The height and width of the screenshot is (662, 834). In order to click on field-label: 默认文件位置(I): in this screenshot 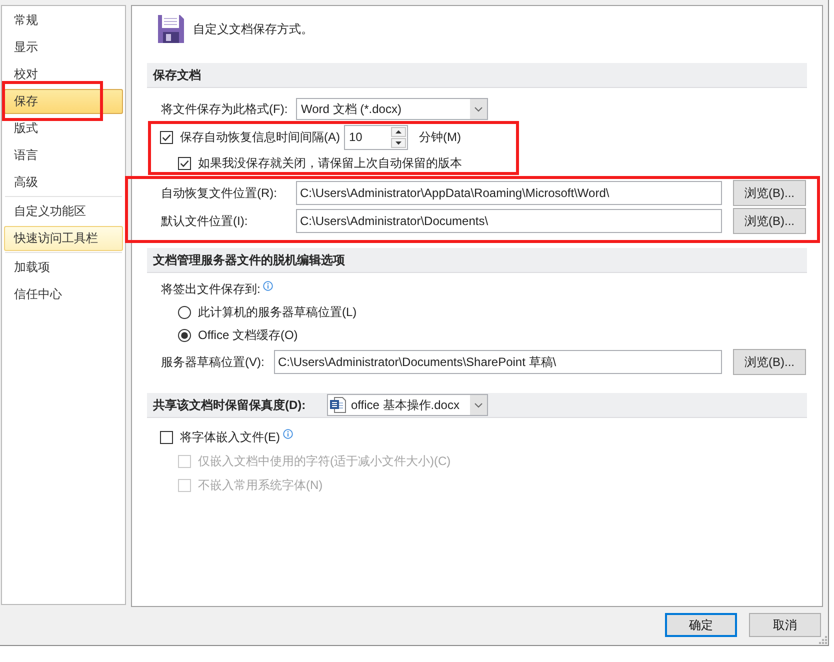, I will do `click(205, 221)`.